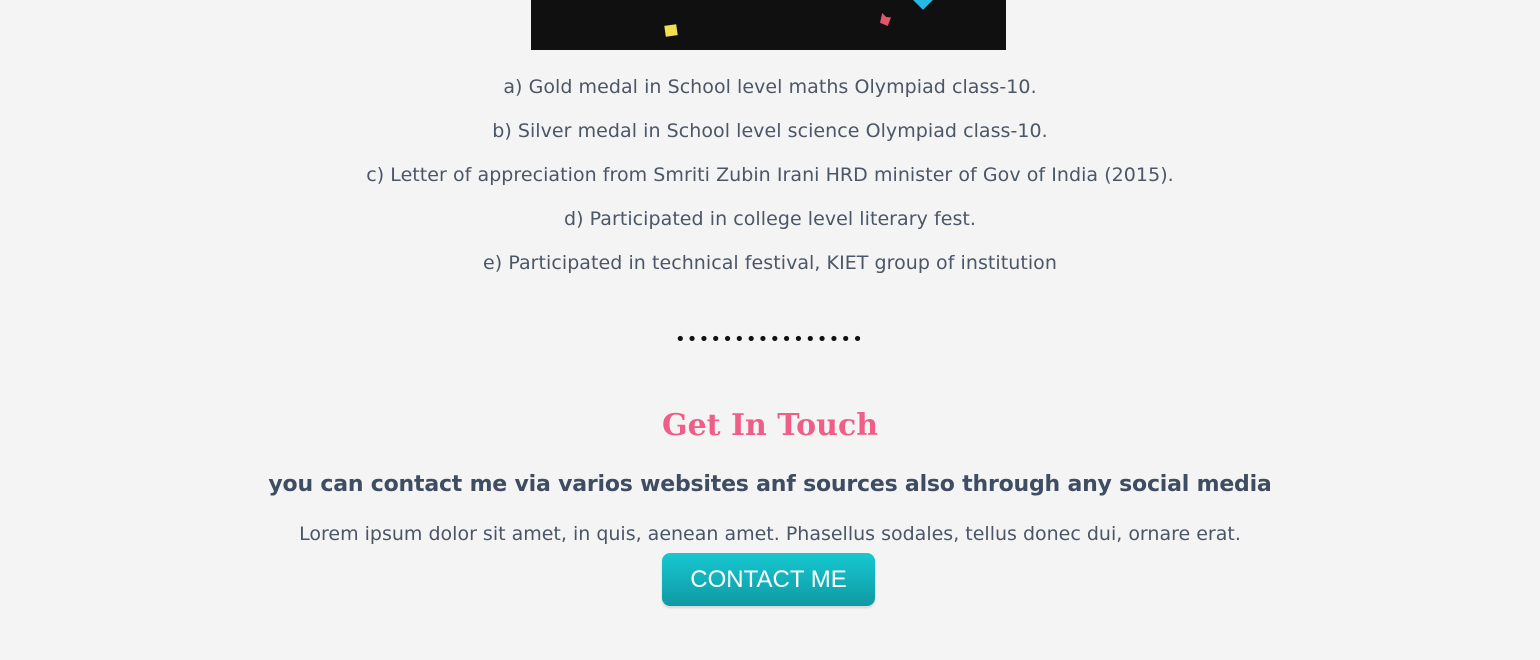 The width and height of the screenshot is (1540, 660). Describe the element at coordinates (768, 25) in the screenshot. I see `achievement-image` at that location.